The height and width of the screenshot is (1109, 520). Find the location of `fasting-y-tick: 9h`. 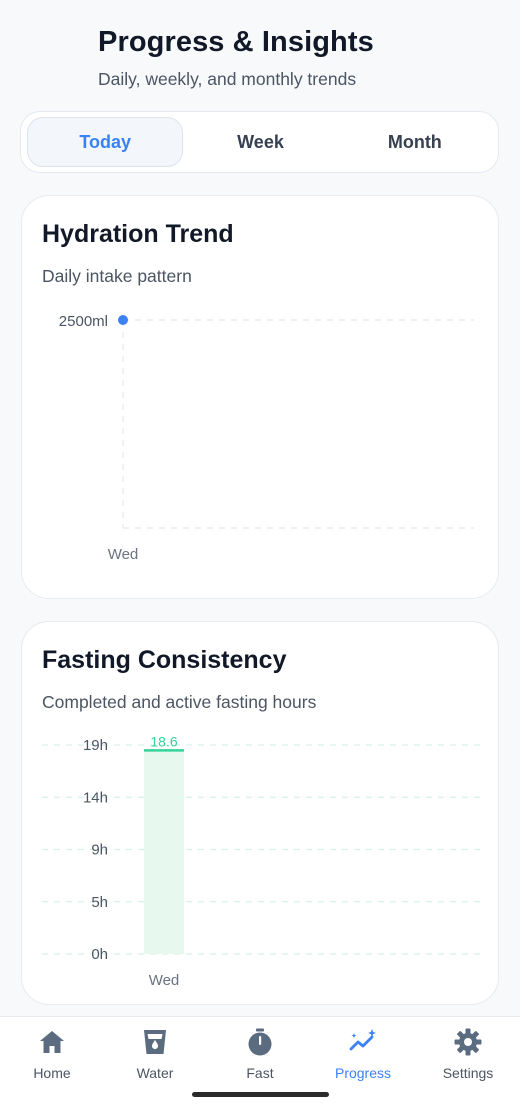

fasting-y-tick: 9h is located at coordinates (99, 850).